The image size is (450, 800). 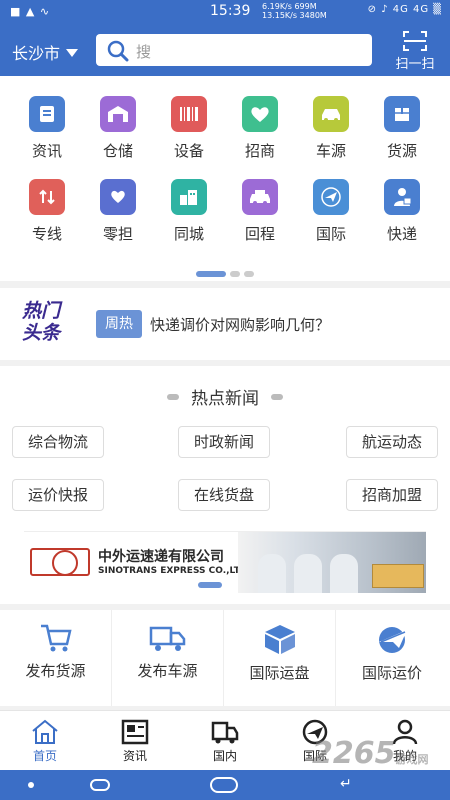 What do you see at coordinates (36, 53) in the screenshot?
I see `city-label: 长沙市` at bounding box center [36, 53].